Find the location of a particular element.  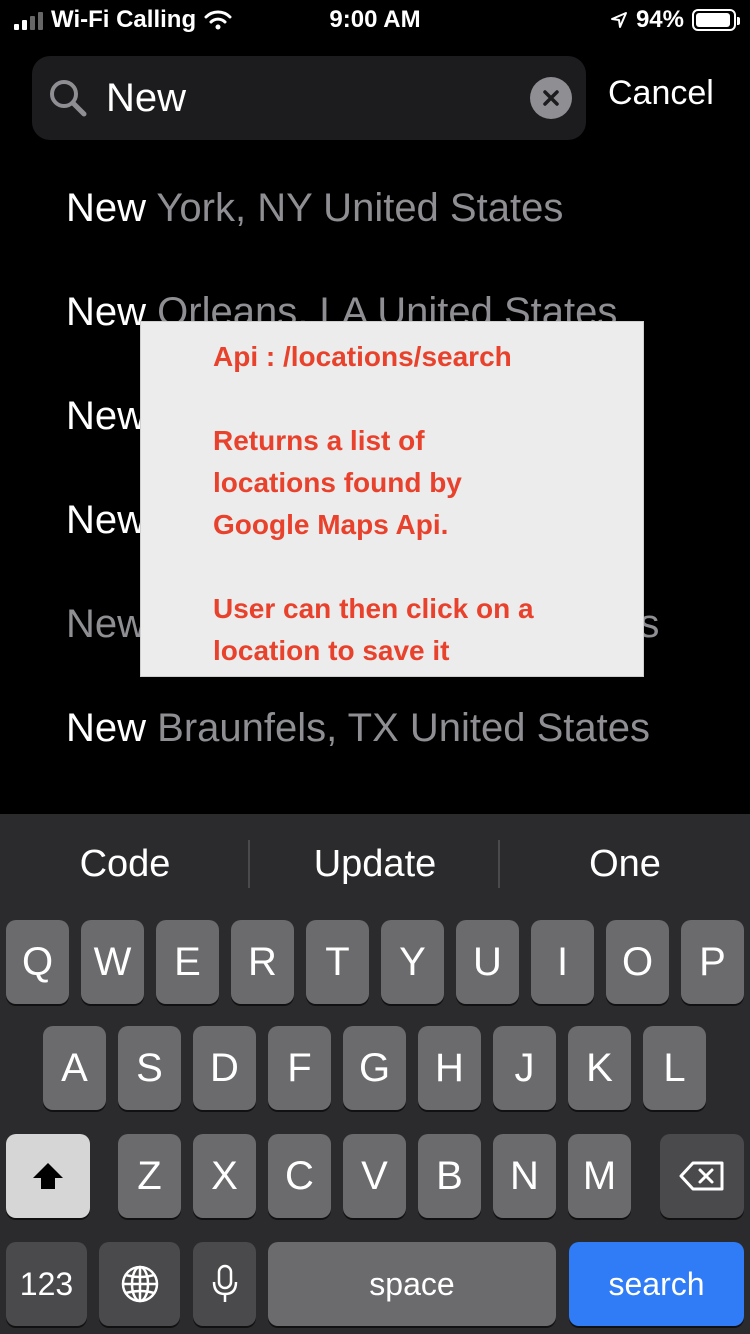

result-rest-text: Braunfels, TX United States is located at coordinates (398, 728).